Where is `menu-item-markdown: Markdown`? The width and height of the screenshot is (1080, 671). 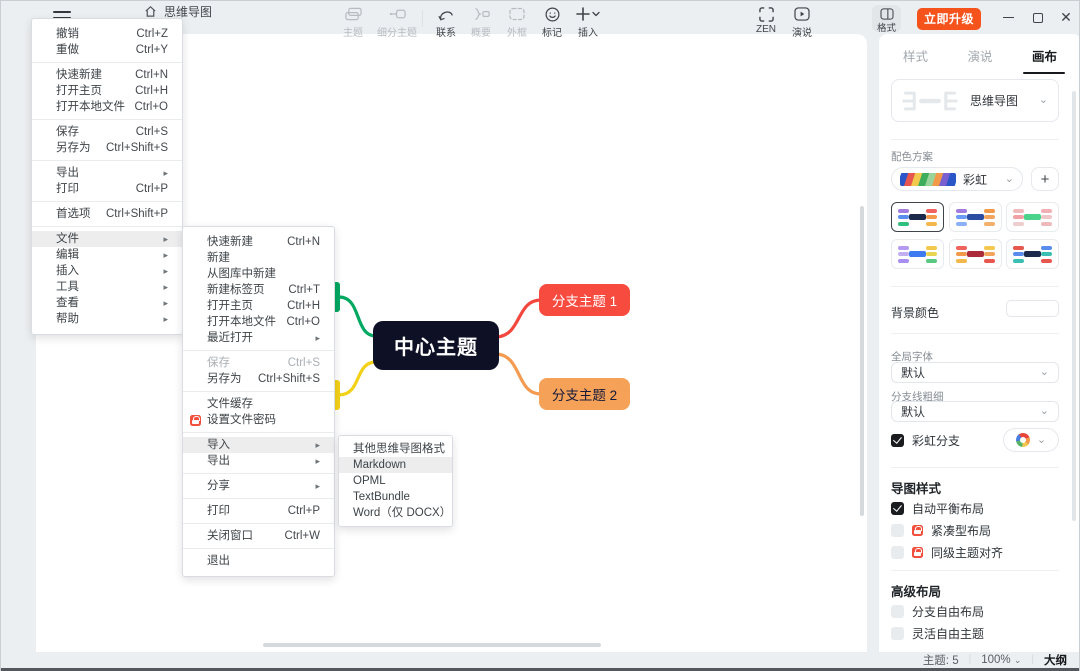 menu-item-markdown: Markdown is located at coordinates (395, 465).